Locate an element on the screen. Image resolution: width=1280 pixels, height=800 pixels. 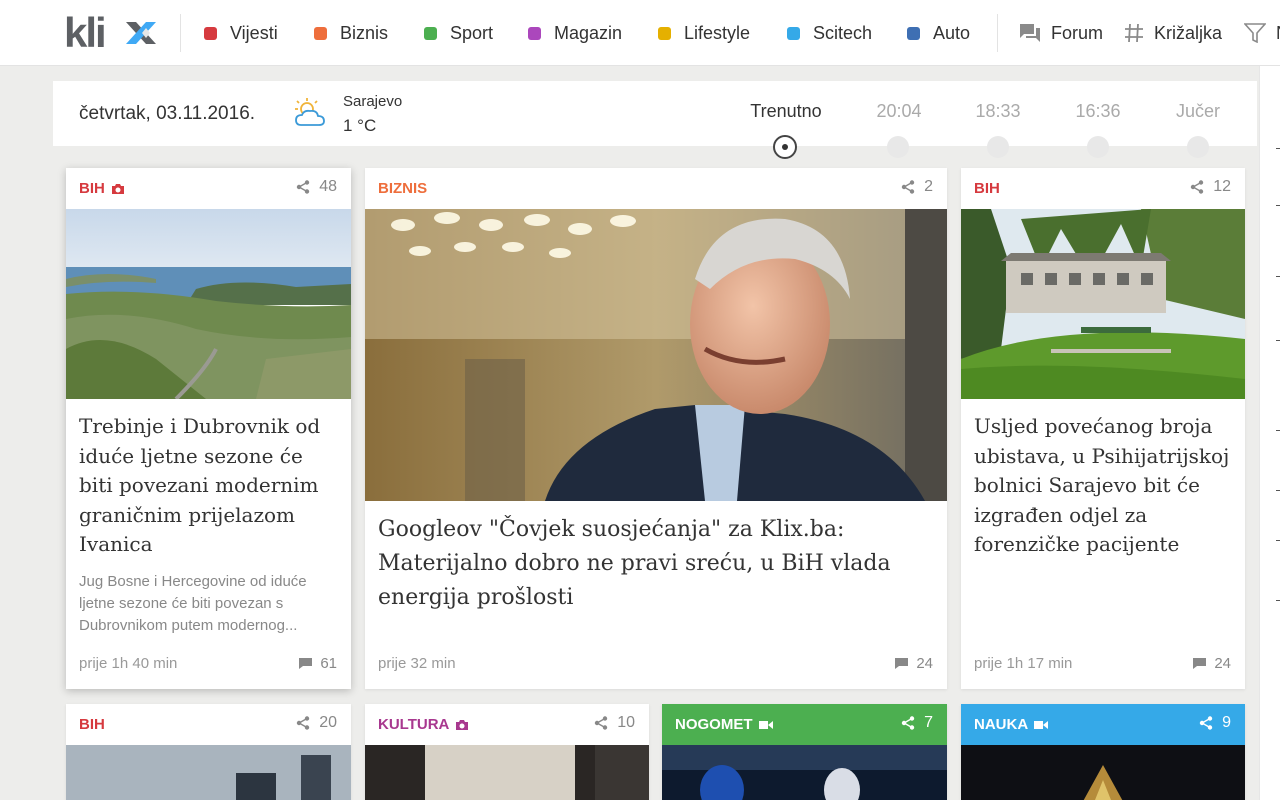
nav-dot-vijesti is located at coordinates (210, 33).